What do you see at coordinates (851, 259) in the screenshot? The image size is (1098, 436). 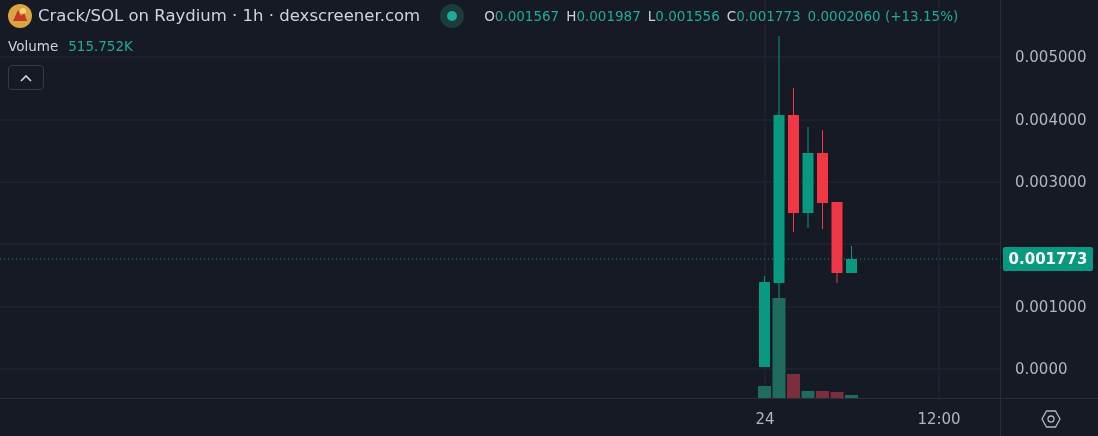 I see `candle` at bounding box center [851, 259].